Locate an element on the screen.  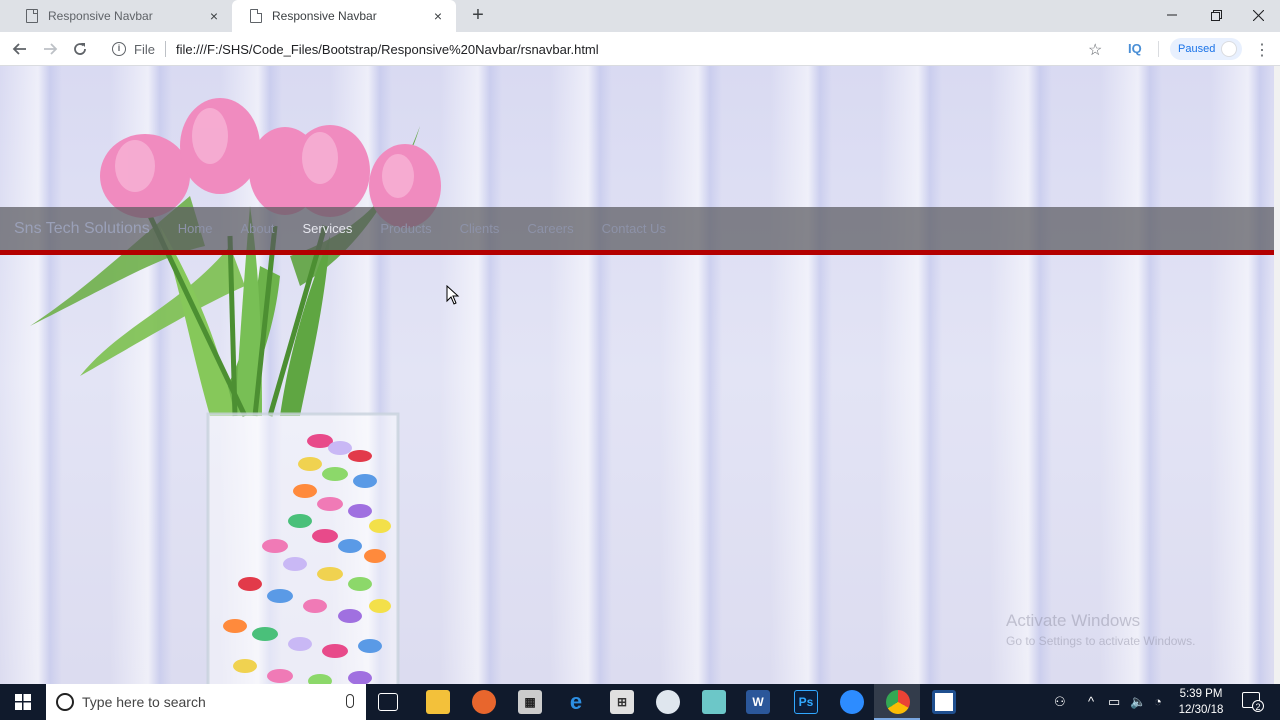
forward-button is located at coordinates (50, 49).